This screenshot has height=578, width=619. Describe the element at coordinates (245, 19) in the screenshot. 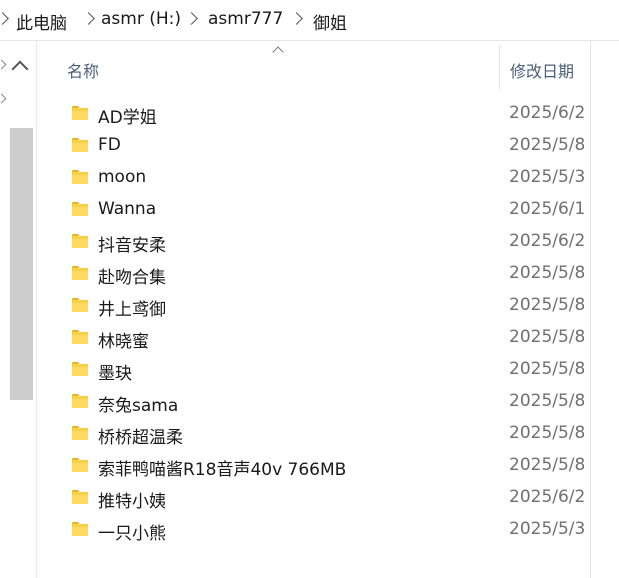

I see `breadcrumb-item-folder: asmr777` at that location.